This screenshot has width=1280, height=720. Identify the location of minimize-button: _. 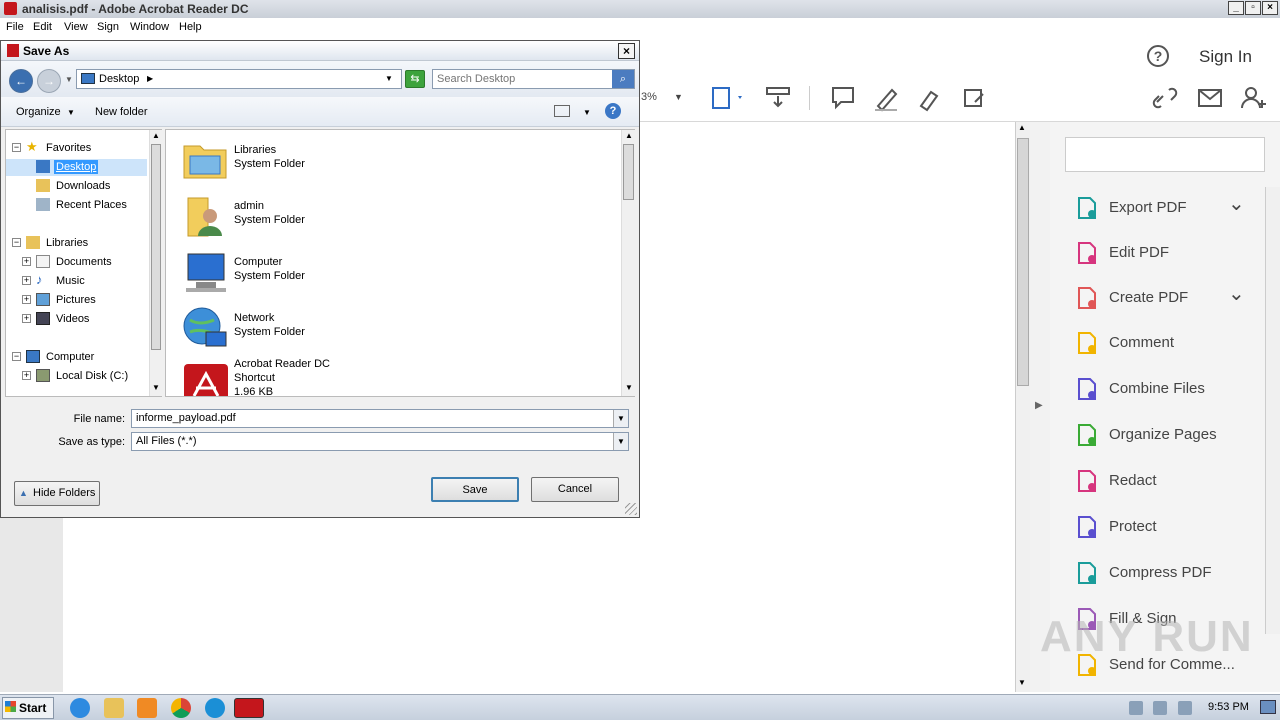
(1236, 8).